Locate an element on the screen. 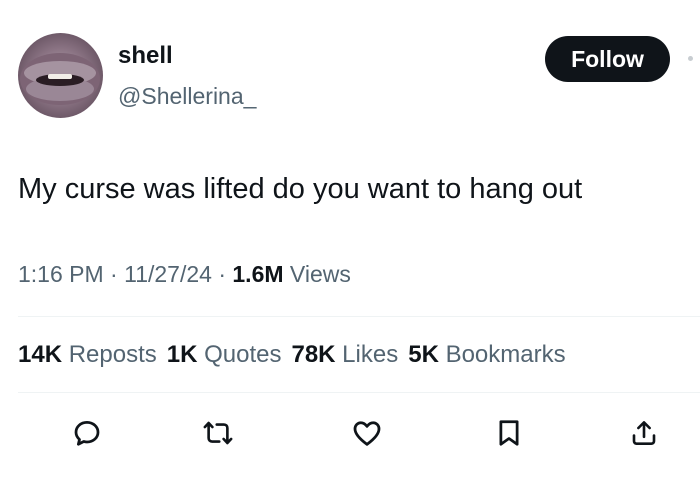 This screenshot has height=489, width=700. quotes-stat: 1K Quotes is located at coordinates (224, 354).